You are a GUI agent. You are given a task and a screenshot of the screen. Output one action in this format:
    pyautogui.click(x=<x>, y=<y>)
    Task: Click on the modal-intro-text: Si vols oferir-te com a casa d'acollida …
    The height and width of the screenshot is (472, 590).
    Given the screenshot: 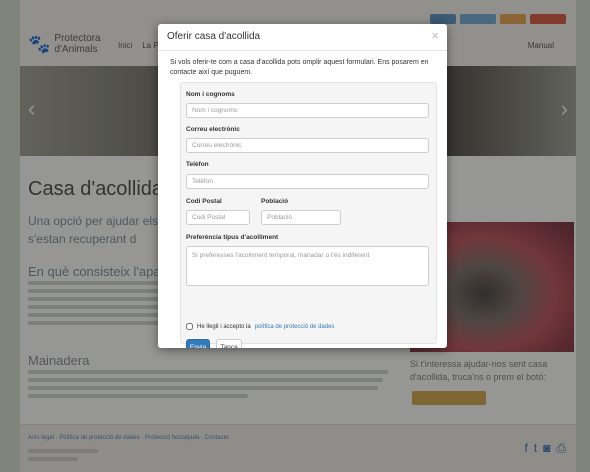 What is the action you would take?
    pyautogui.click(x=299, y=67)
    